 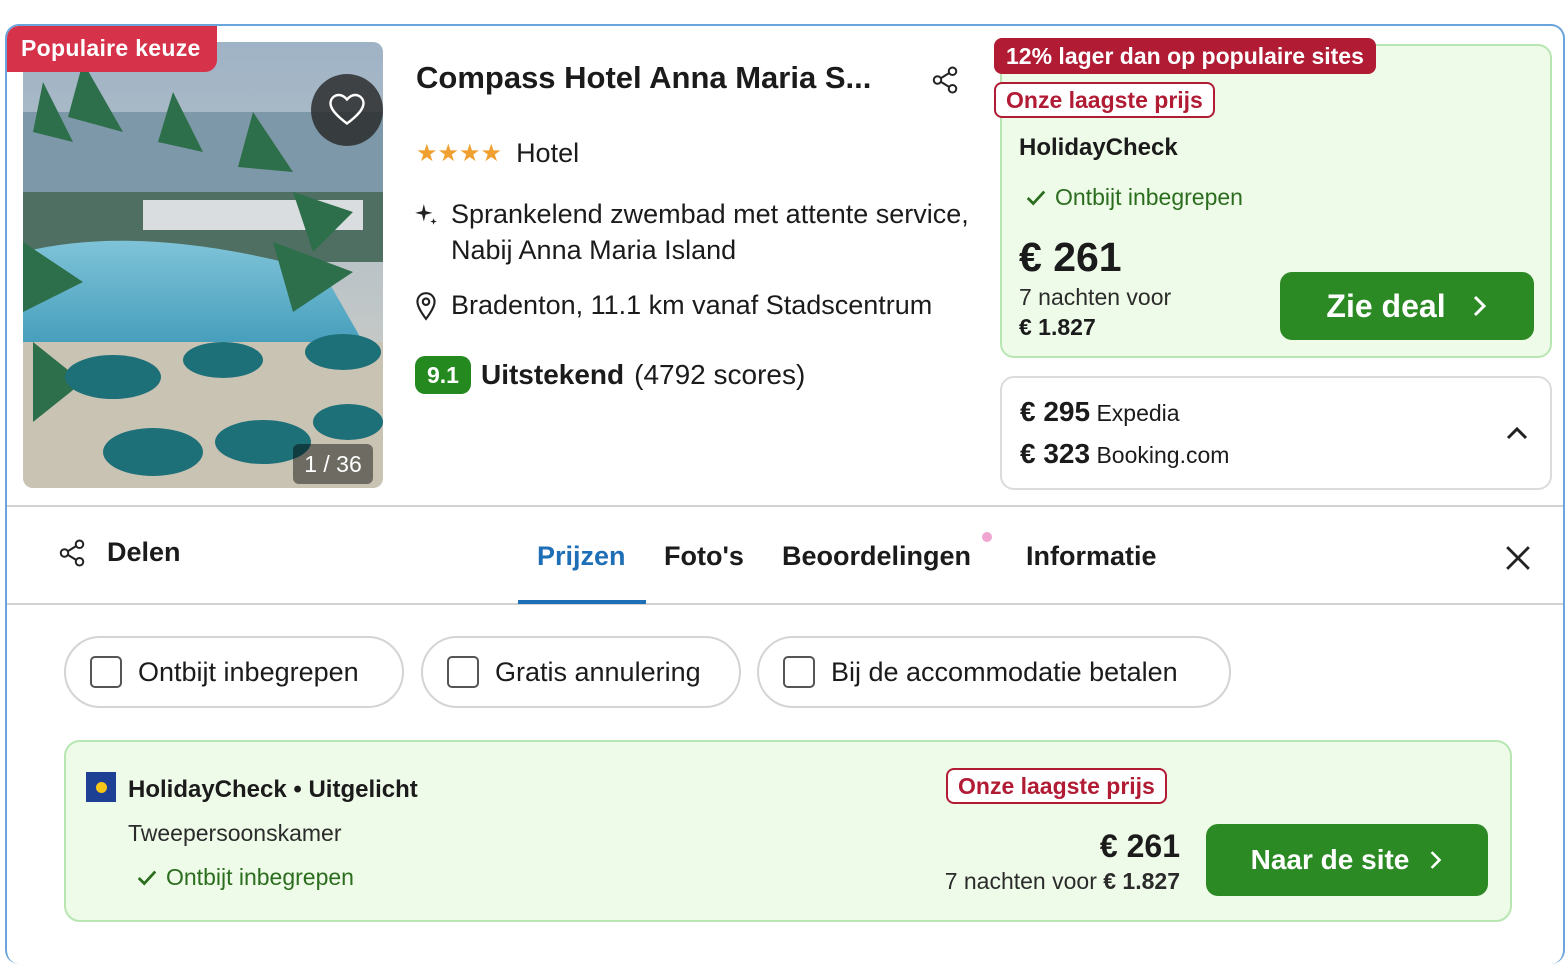 What do you see at coordinates (704, 556) in the screenshot?
I see `tab-fotos: Foto's` at bounding box center [704, 556].